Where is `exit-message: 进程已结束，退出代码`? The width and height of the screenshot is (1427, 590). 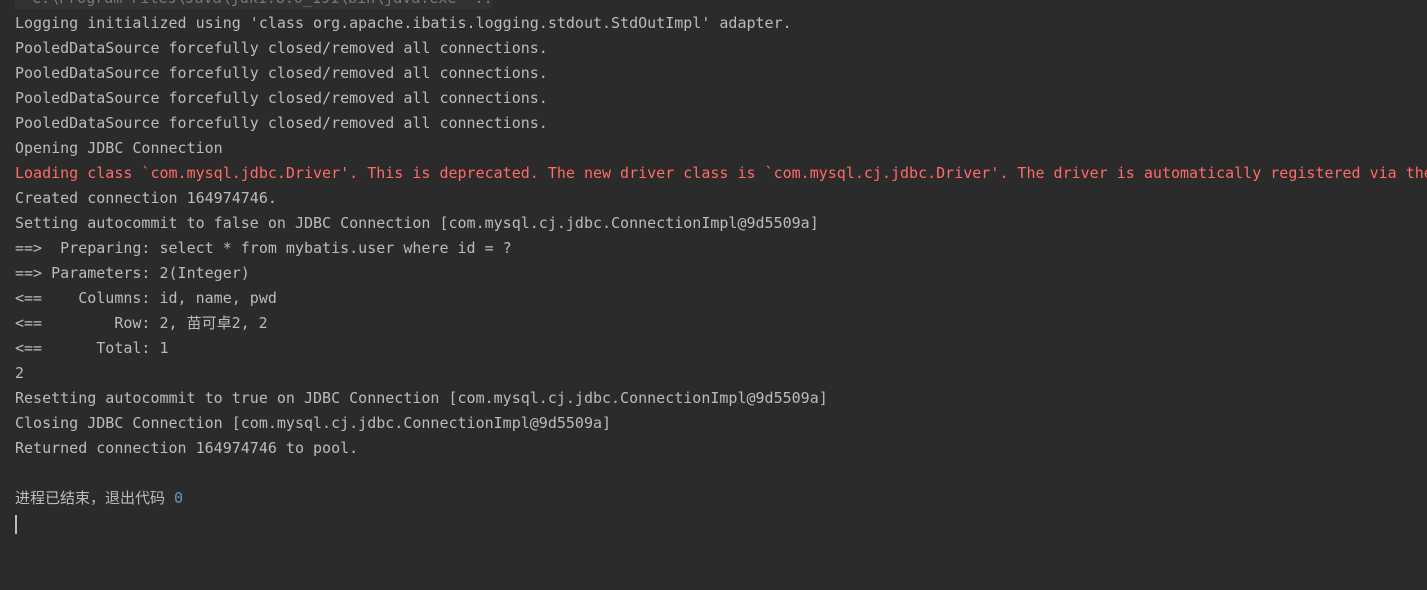
exit-message: 进程已结束，退出代码 is located at coordinates (95, 498).